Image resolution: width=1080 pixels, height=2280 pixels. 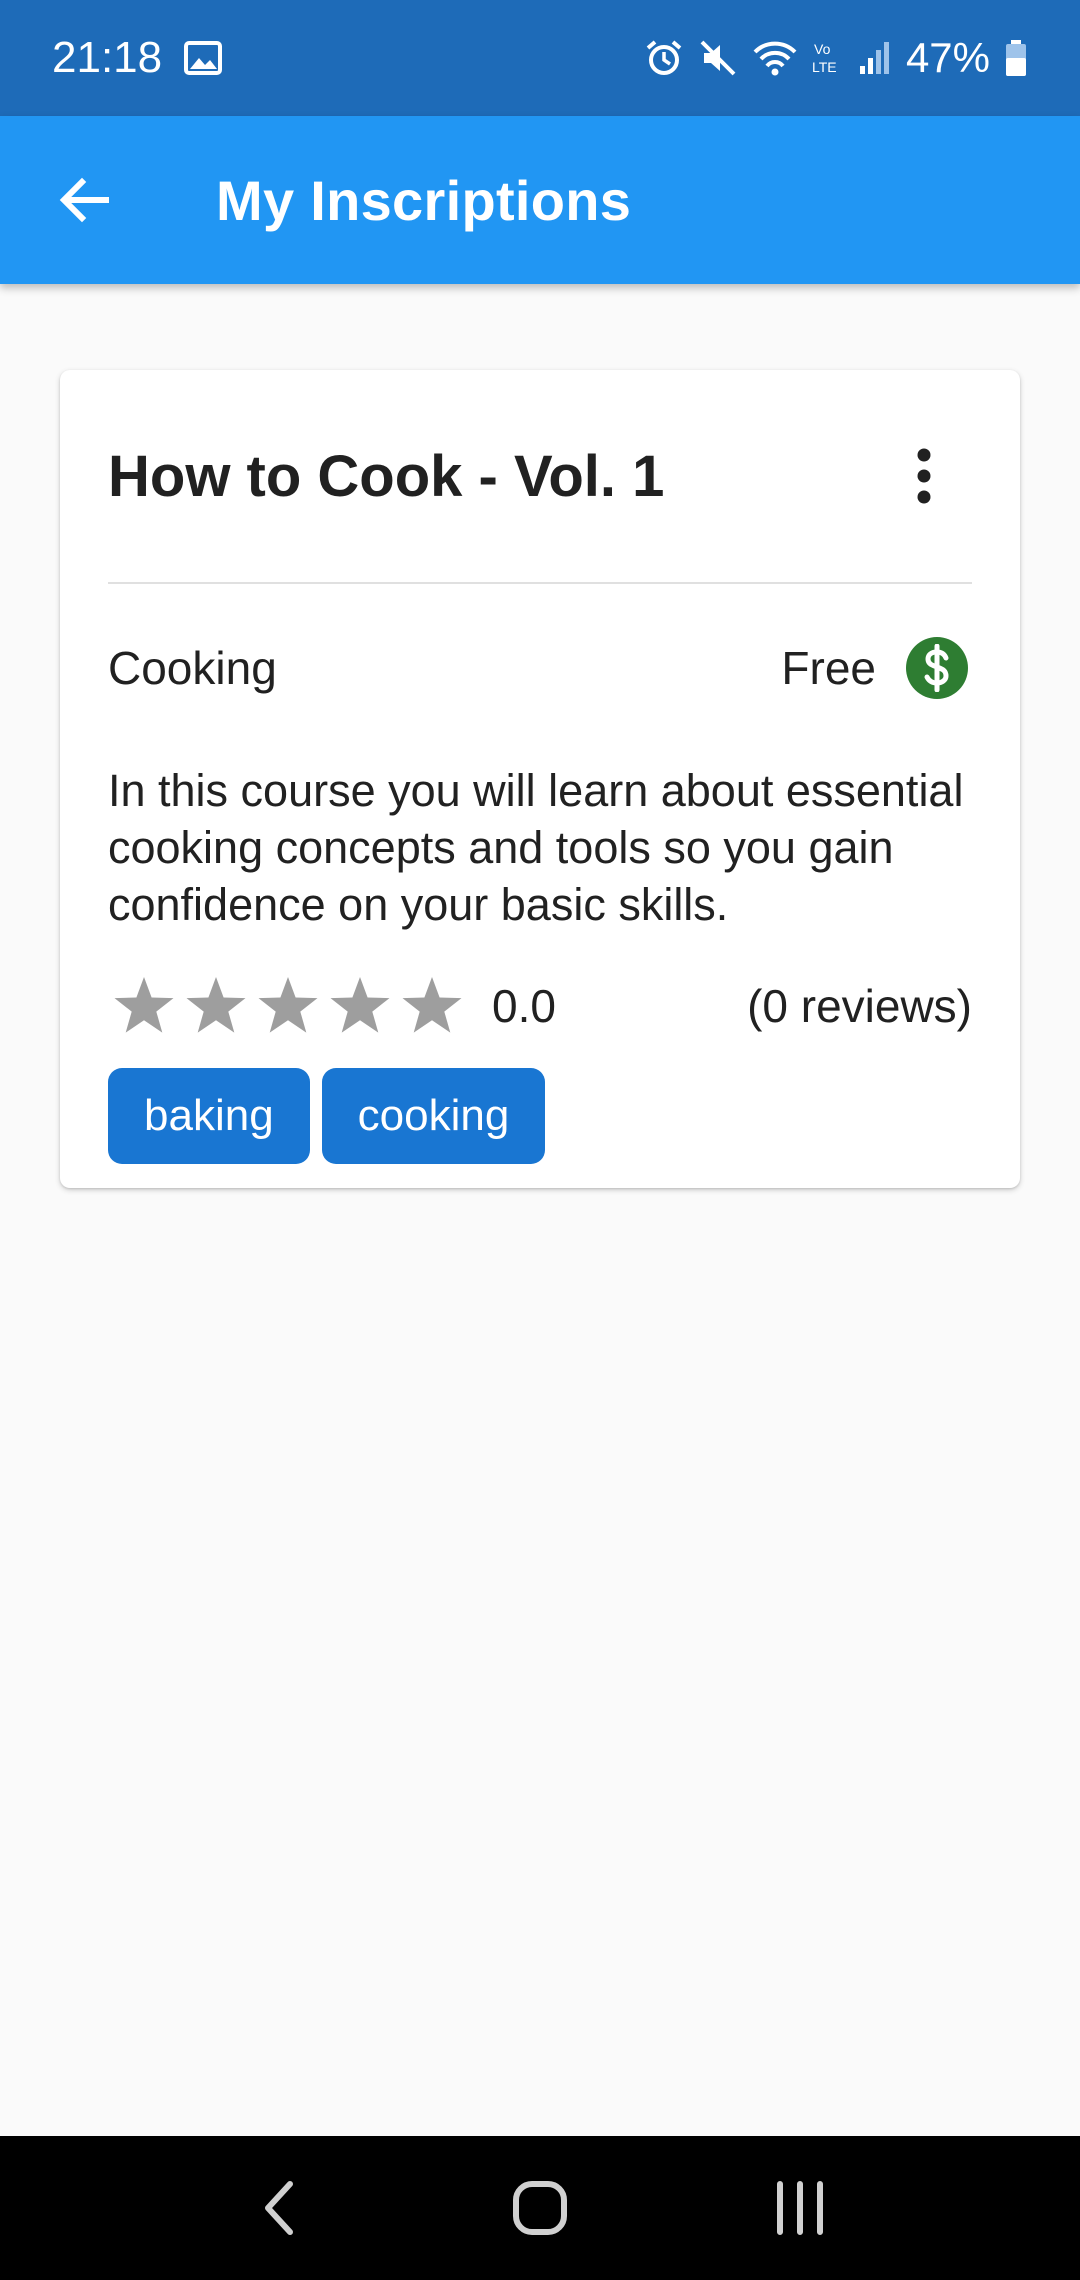 What do you see at coordinates (822, 49) in the screenshot?
I see `svg-text: Vo` at bounding box center [822, 49].